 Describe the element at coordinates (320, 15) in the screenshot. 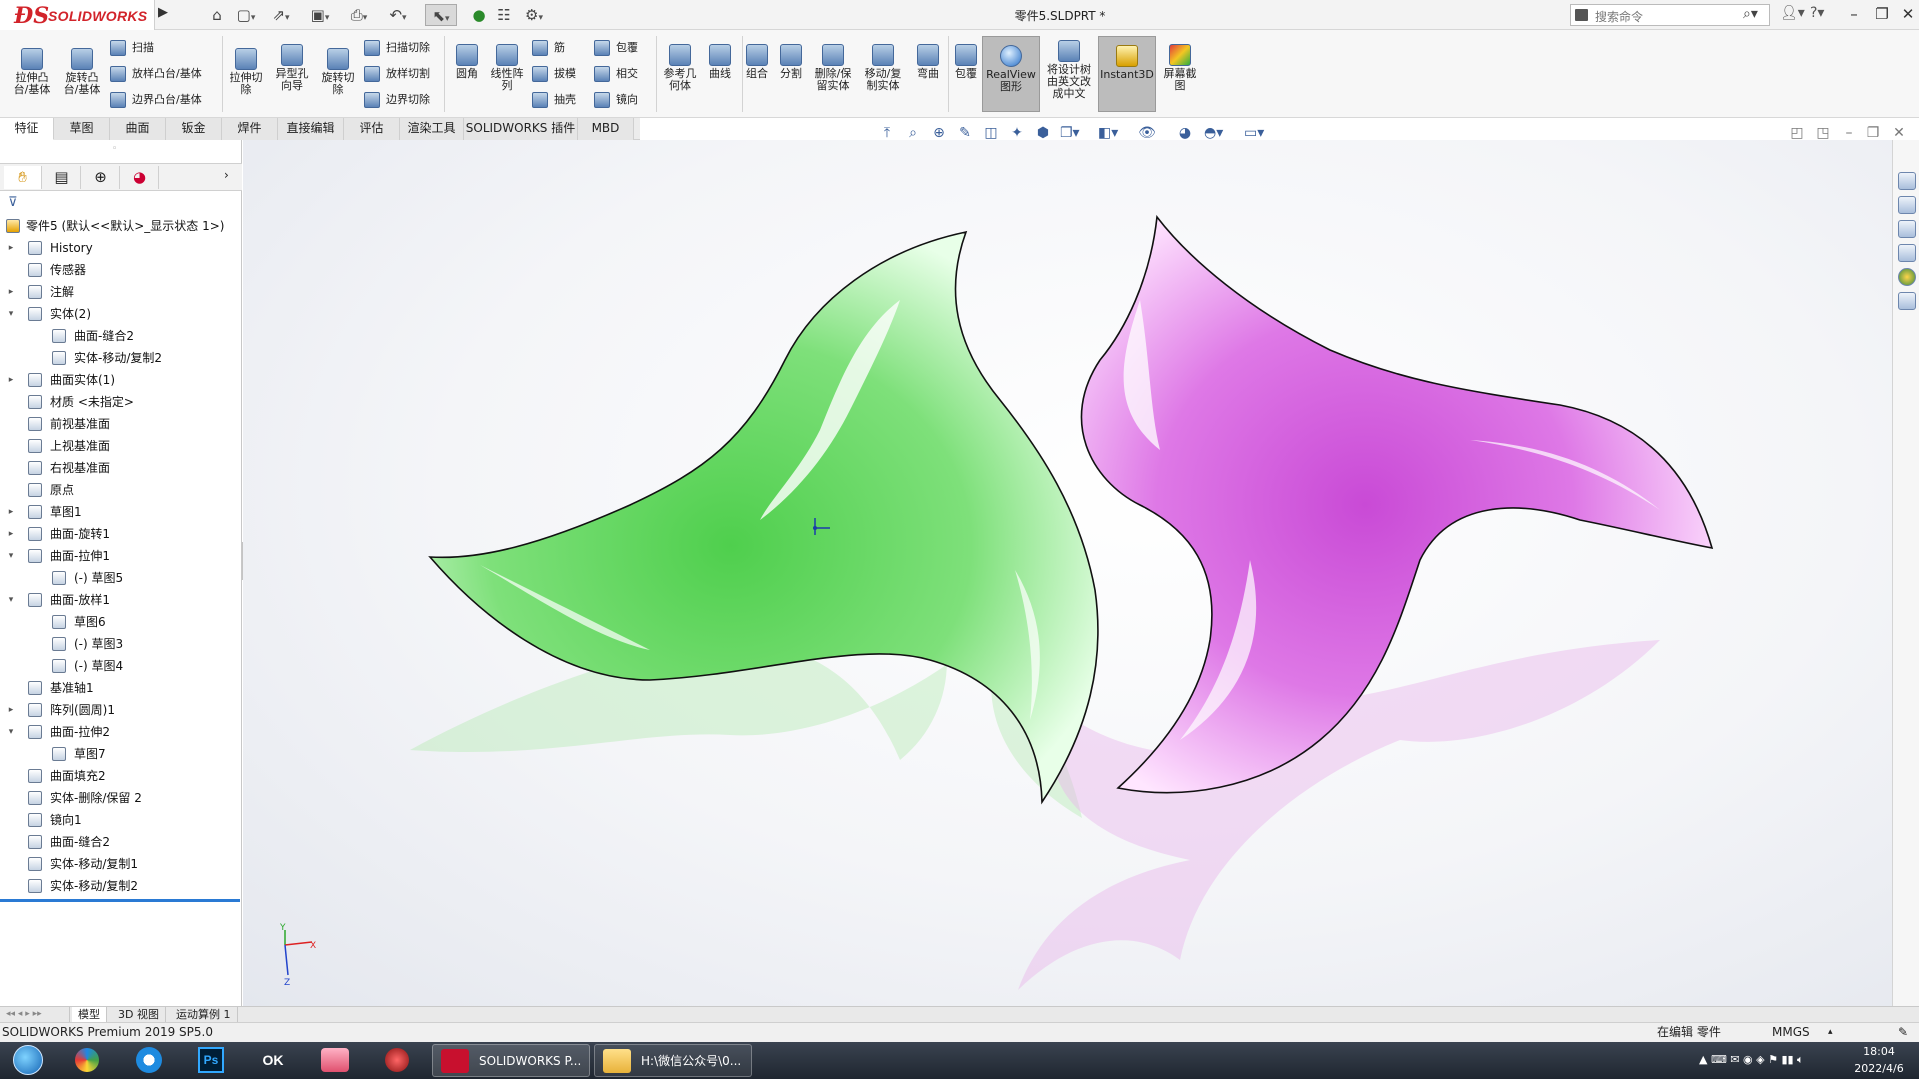

I see `save-icon: ▣▾` at that location.